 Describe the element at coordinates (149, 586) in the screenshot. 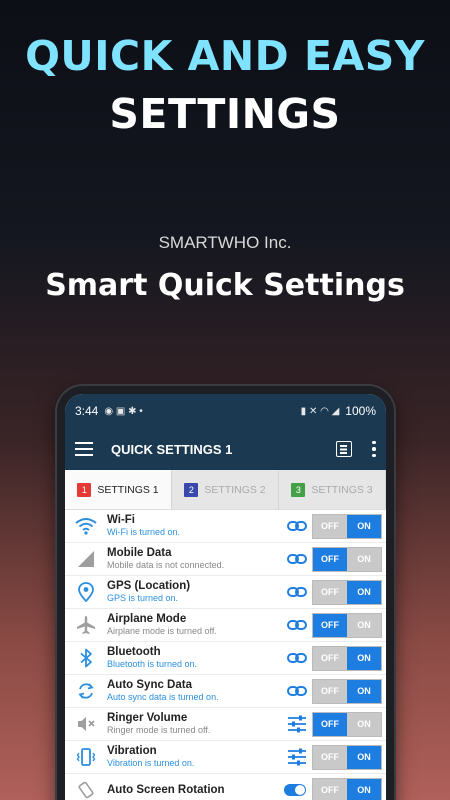

I see `setting-title: GPS (Location)` at that location.